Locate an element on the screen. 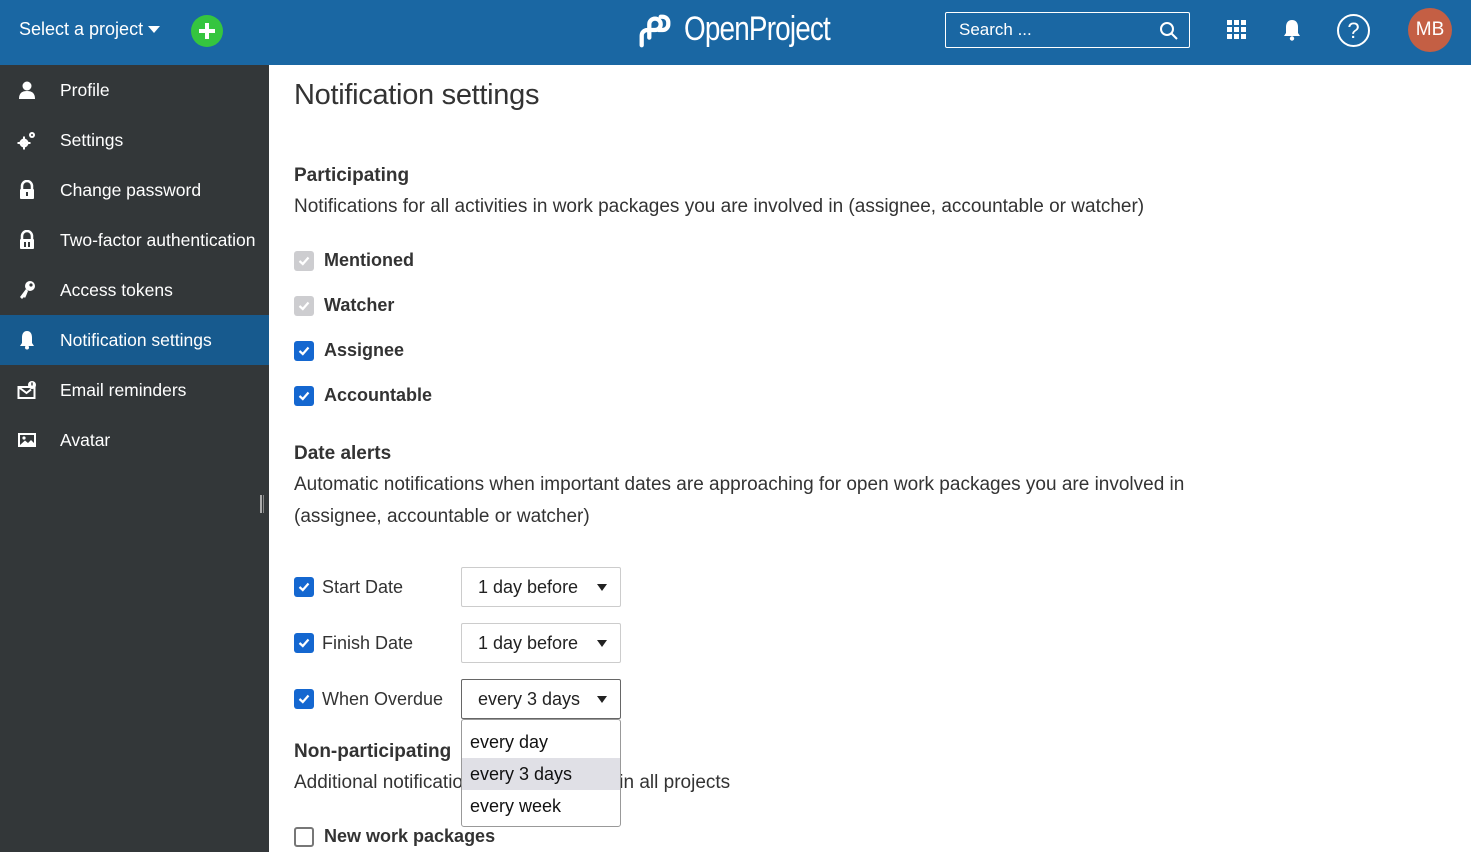 The width and height of the screenshot is (1471, 852). sidebar-item-label: Email reminders is located at coordinates (123, 389).